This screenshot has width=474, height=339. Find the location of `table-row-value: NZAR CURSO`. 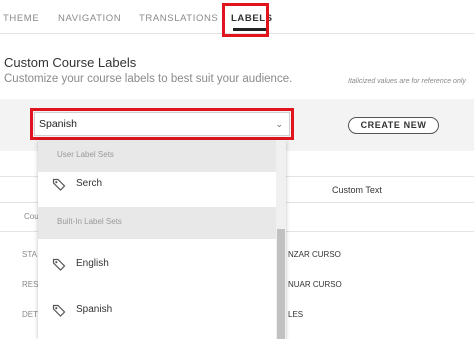

table-row-value: NZAR CURSO is located at coordinates (314, 254).